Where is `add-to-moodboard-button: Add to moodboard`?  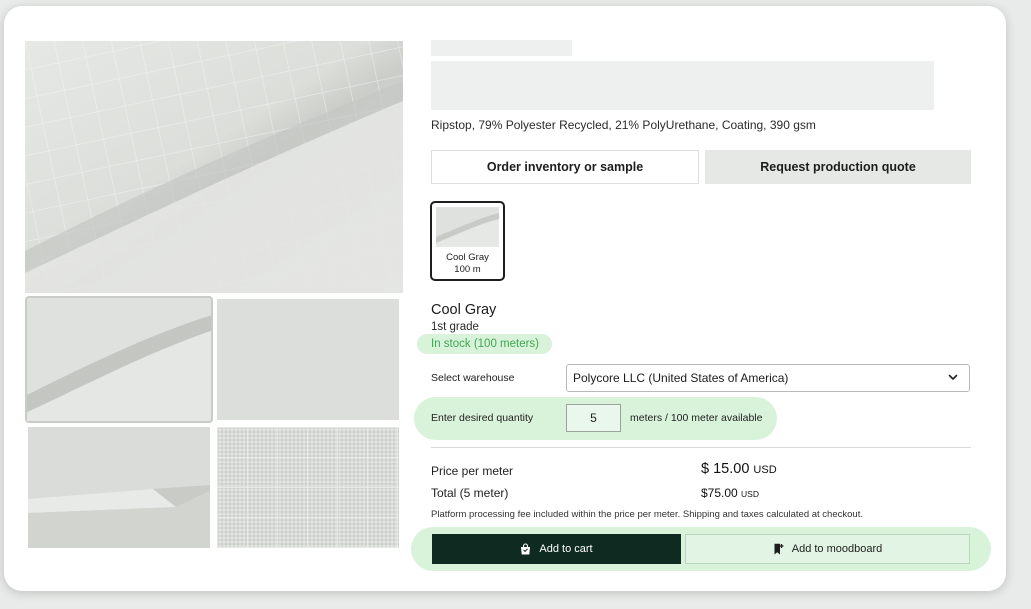
add-to-moodboard-button: Add to moodboard is located at coordinates (827, 549).